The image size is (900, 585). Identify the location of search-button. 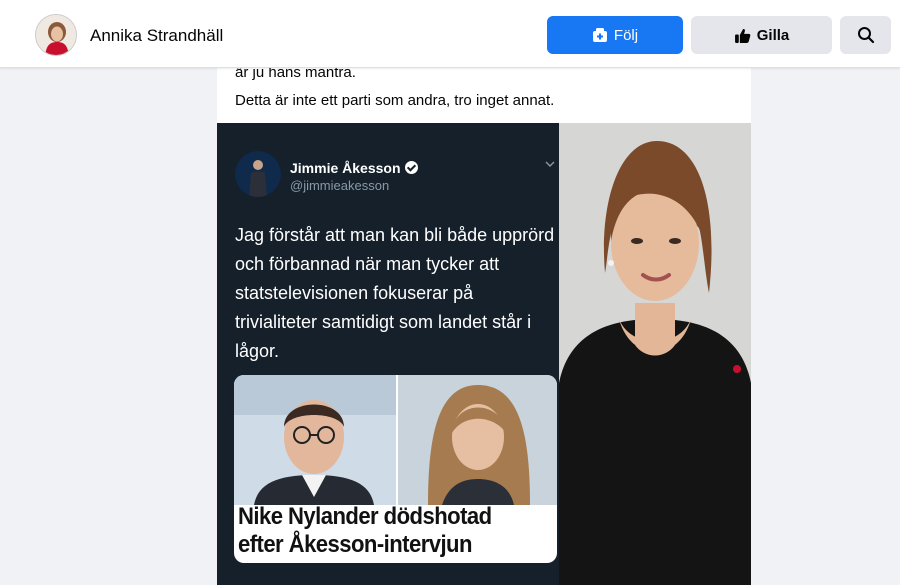
(865, 35).